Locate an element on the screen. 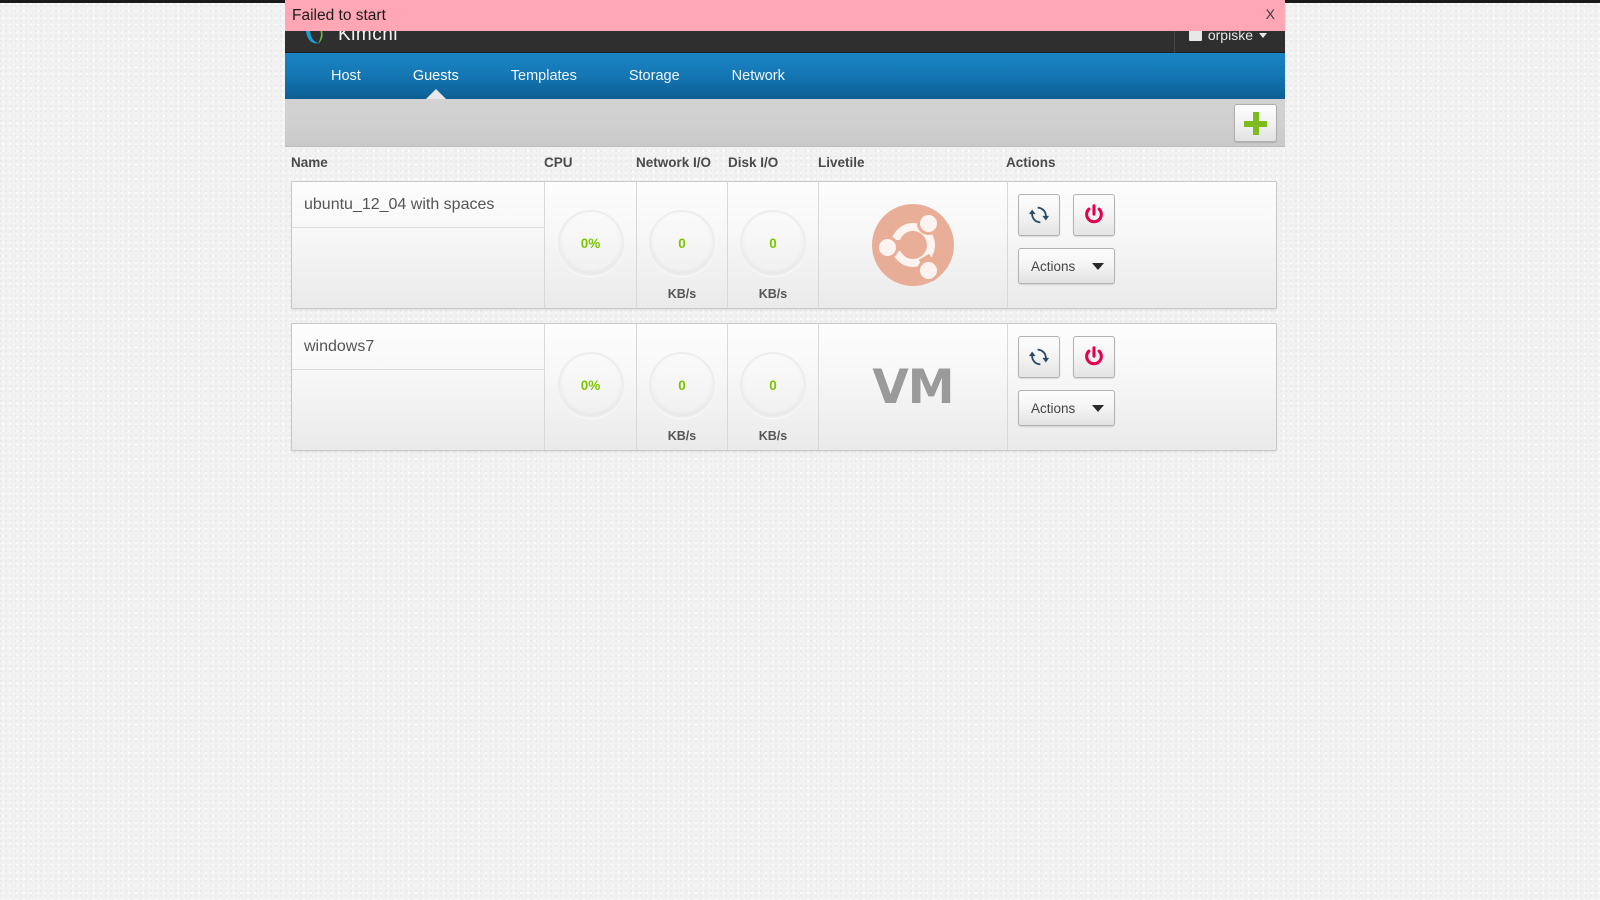  user-icon is located at coordinates (1195, 35).